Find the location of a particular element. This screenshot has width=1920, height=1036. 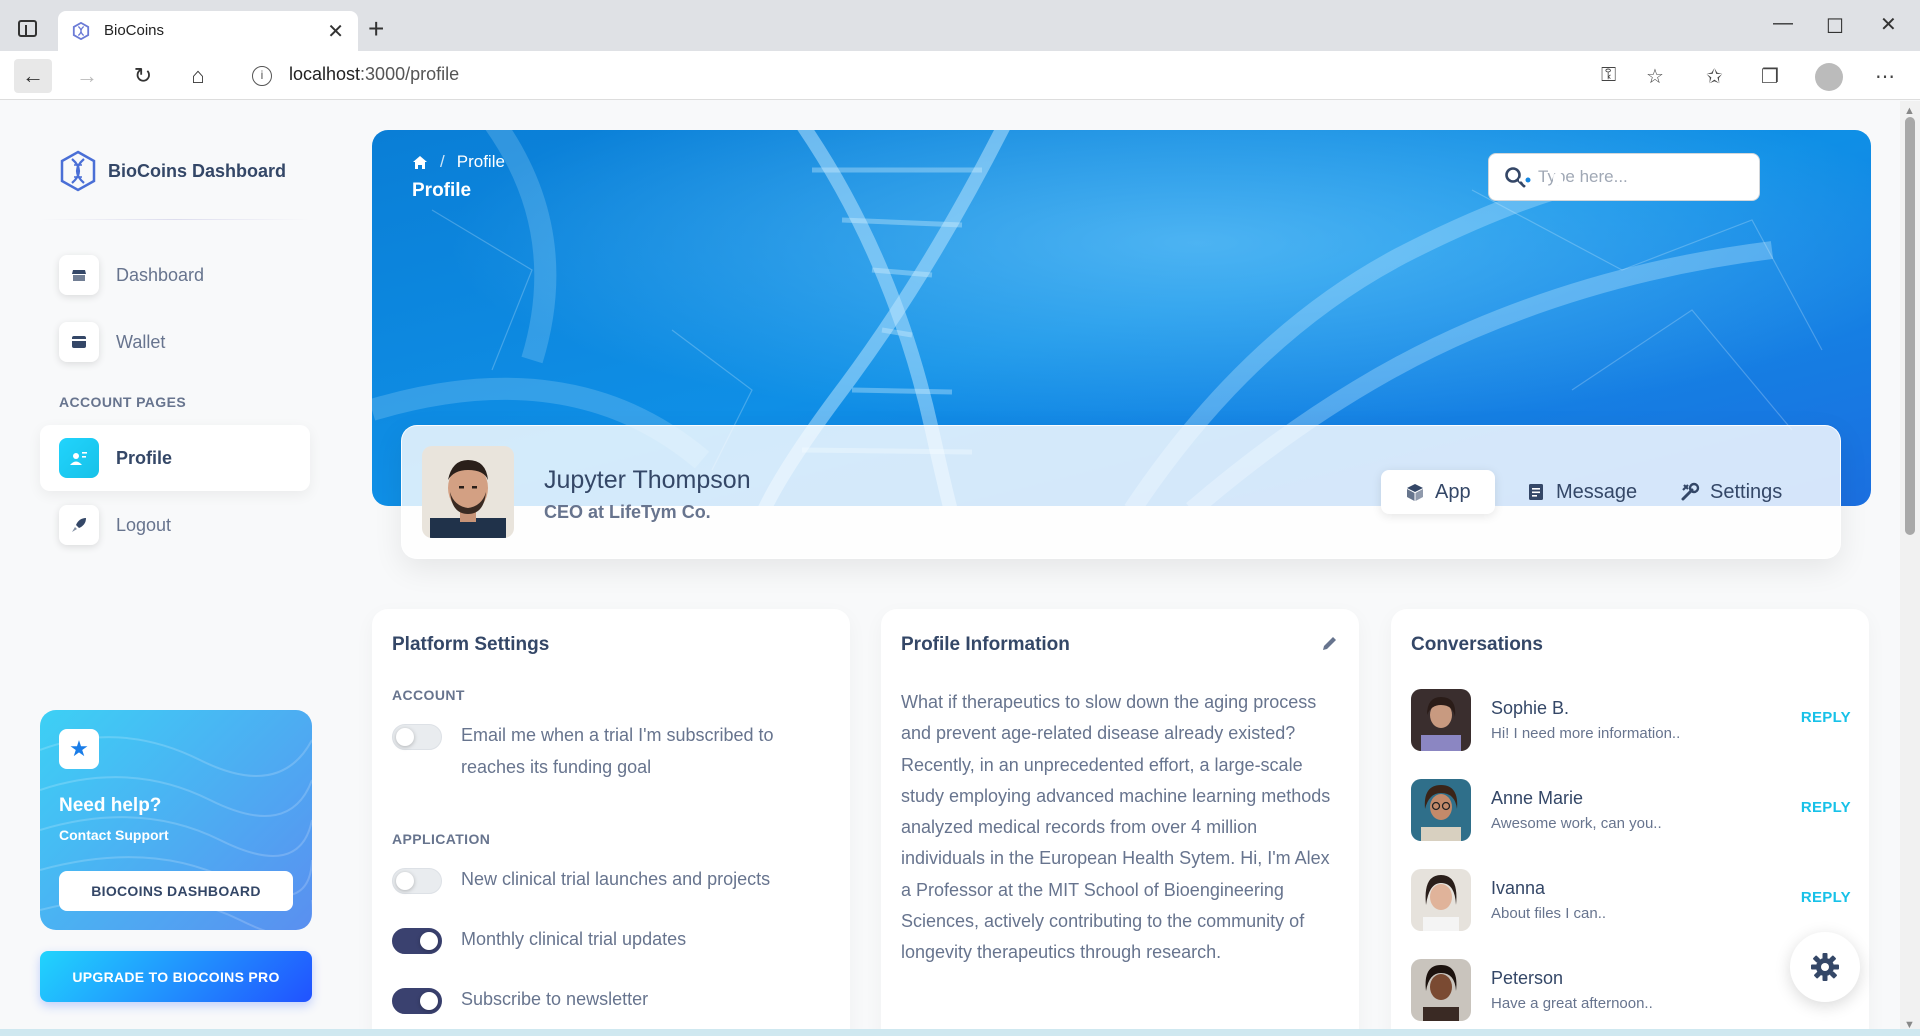

breadcrumb-current: Profile is located at coordinates (480, 161).